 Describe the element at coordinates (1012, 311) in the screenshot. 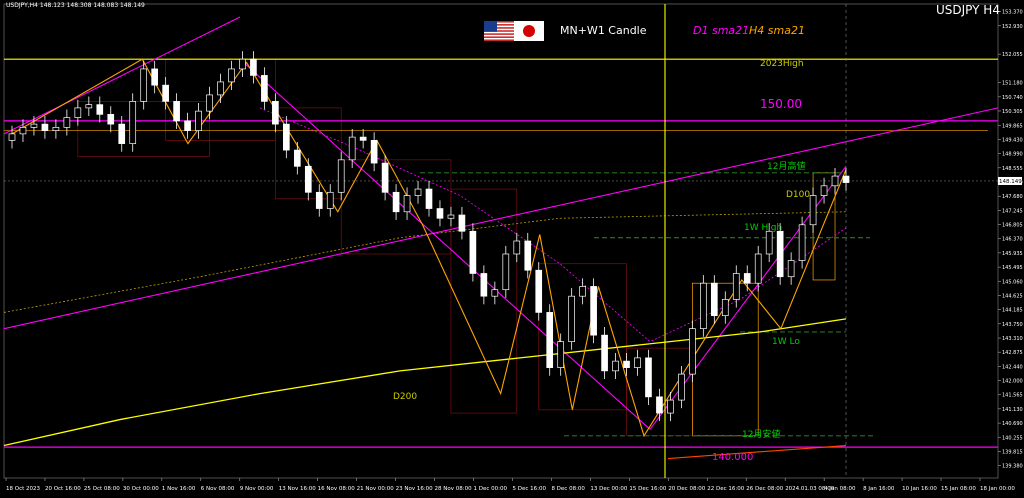

I see `y-tick-label: 144.185` at that location.